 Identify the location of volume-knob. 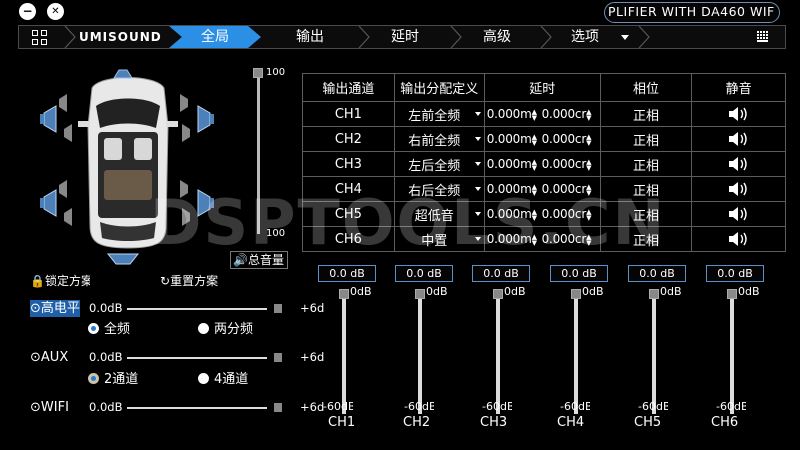
(258, 73).